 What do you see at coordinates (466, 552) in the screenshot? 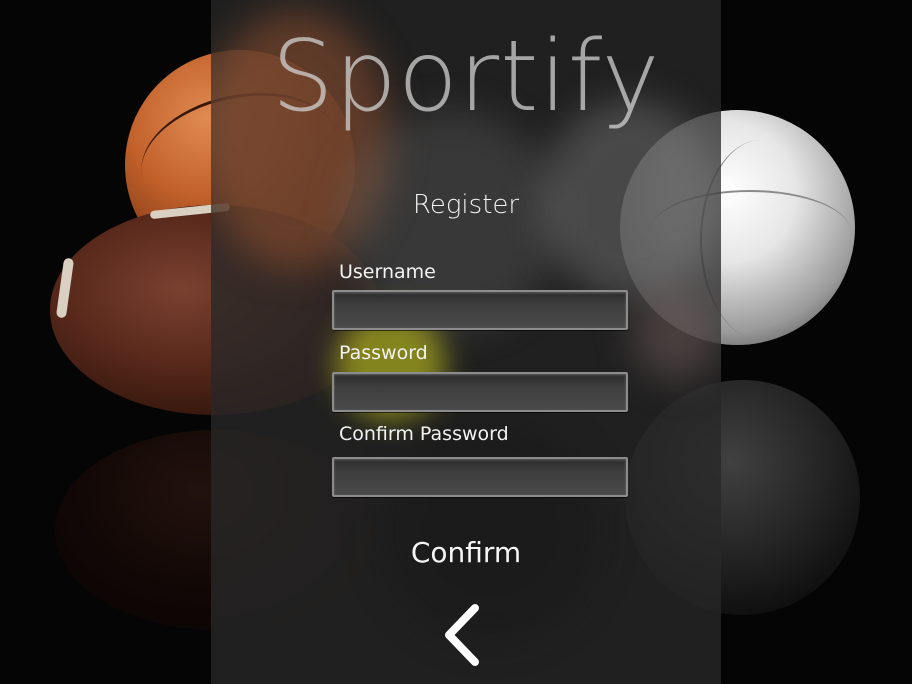
I see `confirm-button: Confirm` at bounding box center [466, 552].